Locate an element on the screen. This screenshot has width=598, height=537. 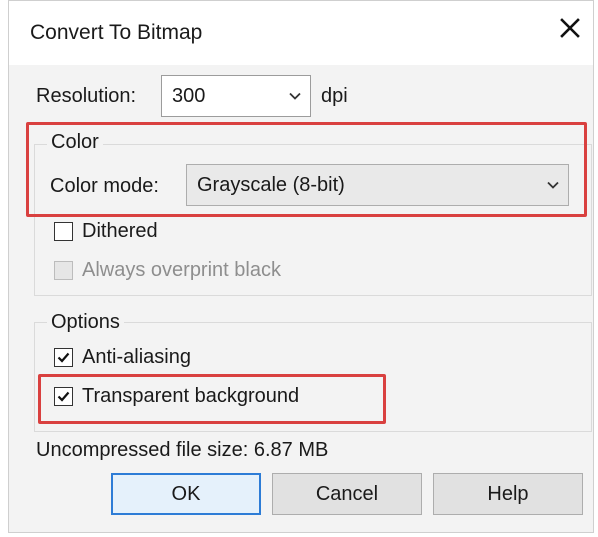
ok-button-label: OK is located at coordinates (186, 493).